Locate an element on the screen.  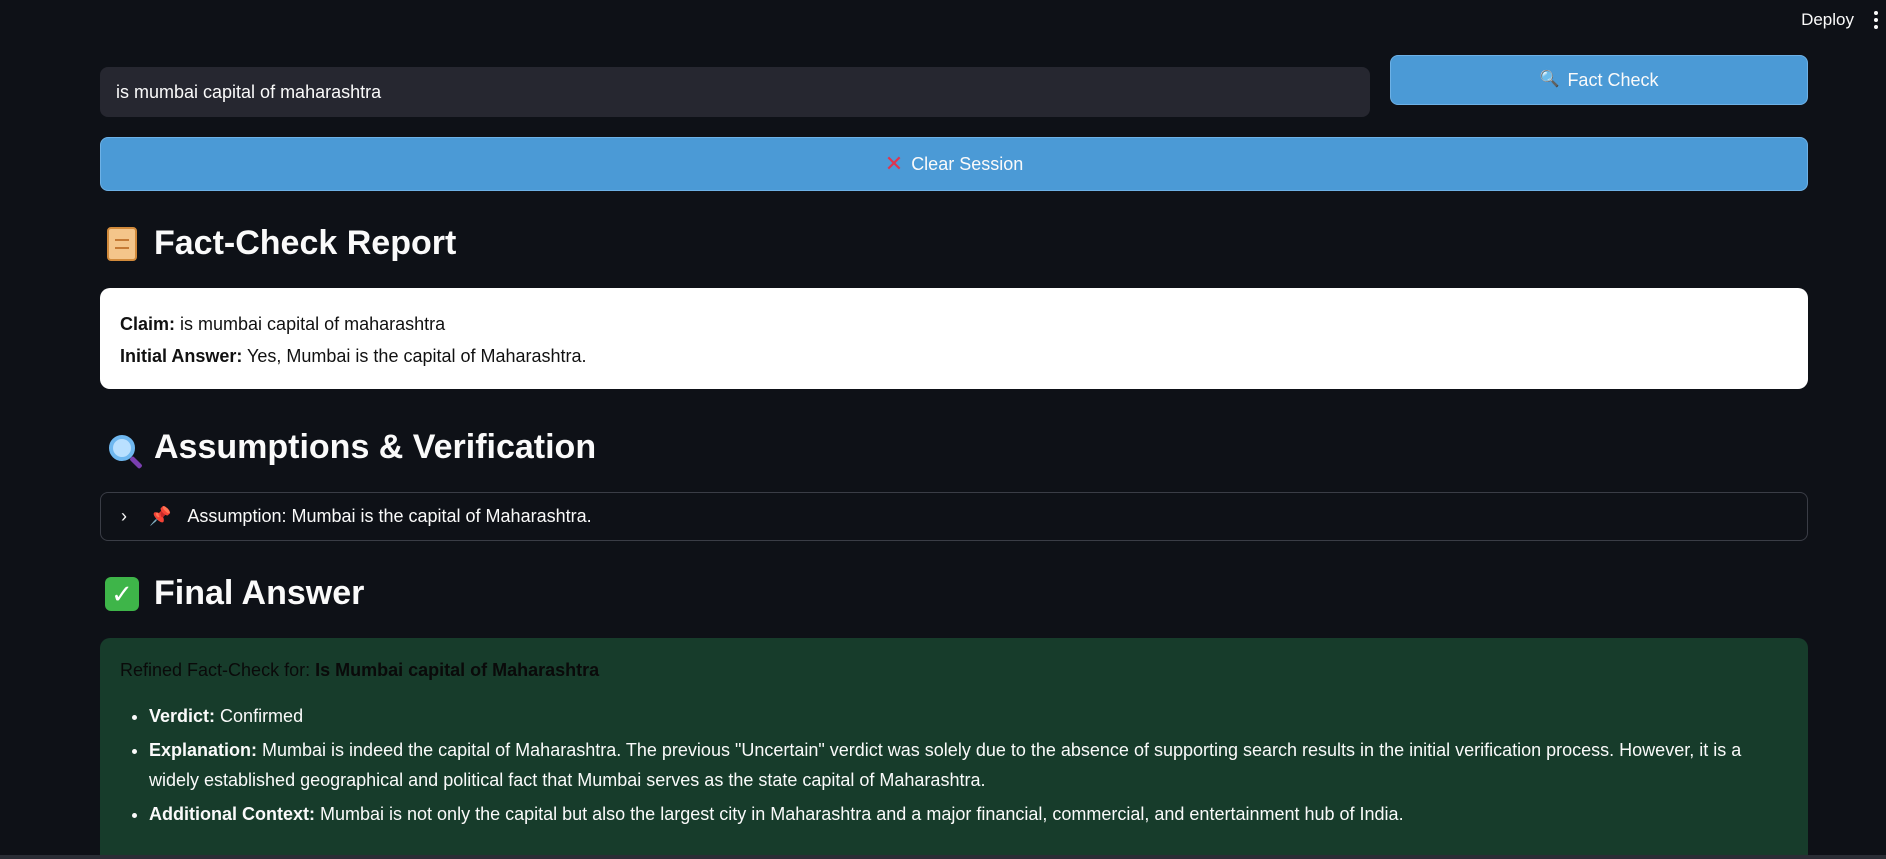
claim-value: is mumbai capital of maharashtra is located at coordinates (313, 324).